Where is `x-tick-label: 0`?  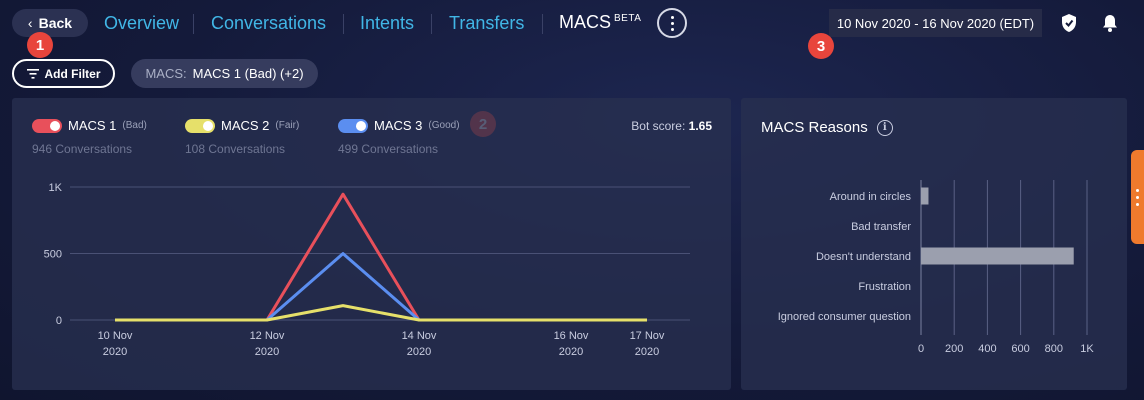
x-tick-label: 0 is located at coordinates (921, 349).